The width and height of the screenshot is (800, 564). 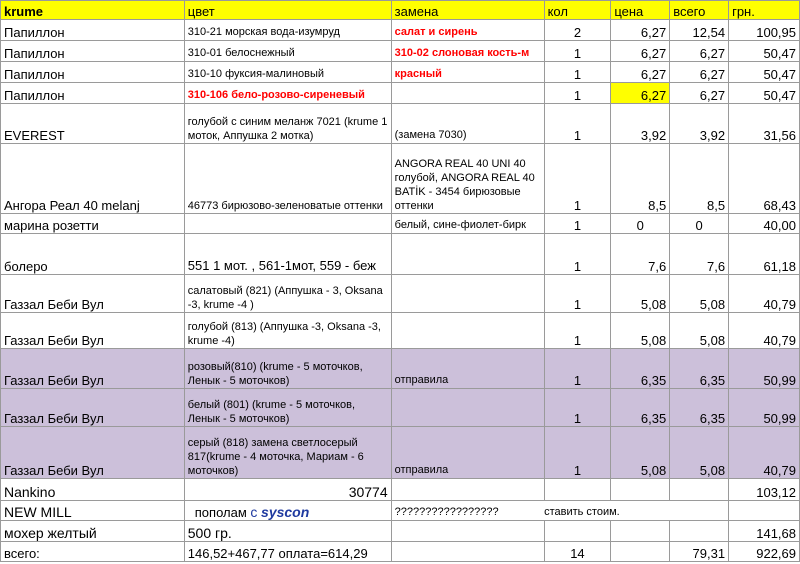 What do you see at coordinates (467, 51) in the screenshot?
I see `cell-replacement: 310-02 слоновая кость-м` at bounding box center [467, 51].